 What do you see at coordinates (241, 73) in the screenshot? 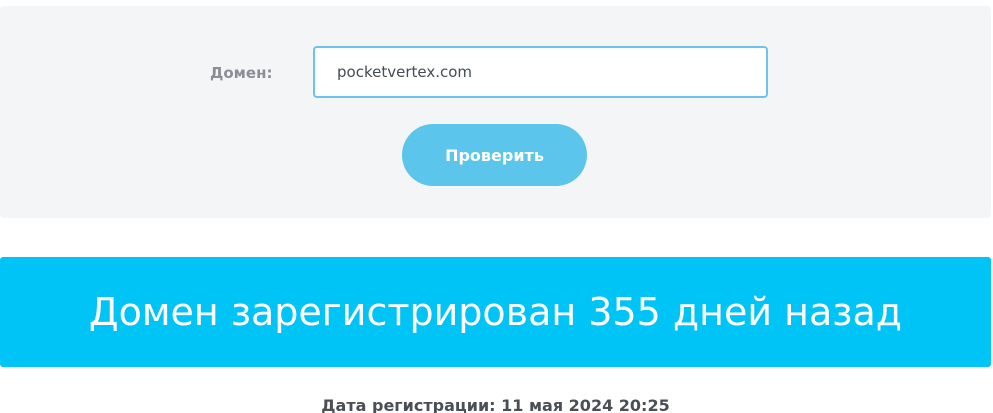
I see `domain-label: Домен:` at bounding box center [241, 73].